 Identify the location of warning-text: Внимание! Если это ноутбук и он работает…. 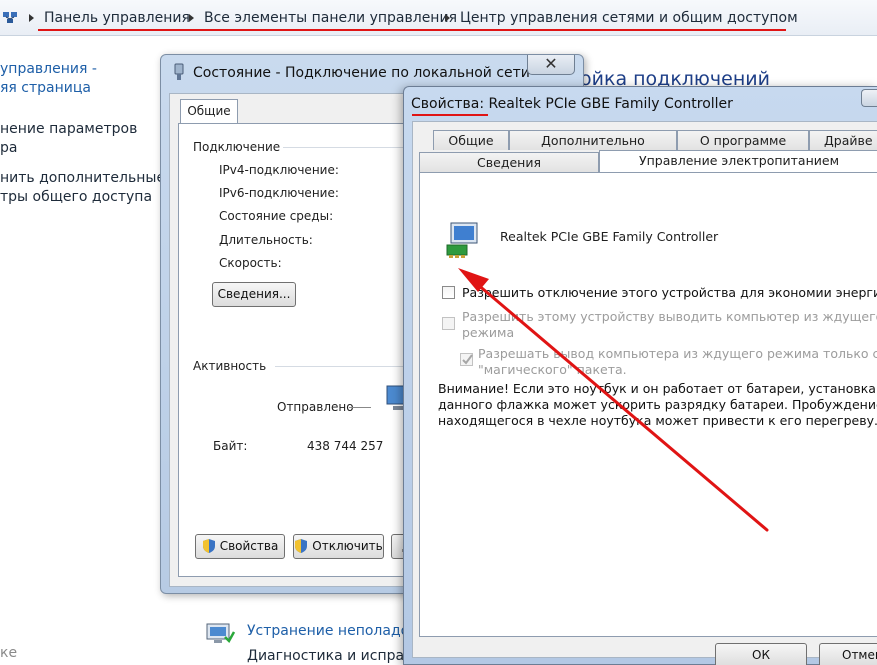
(657, 388).